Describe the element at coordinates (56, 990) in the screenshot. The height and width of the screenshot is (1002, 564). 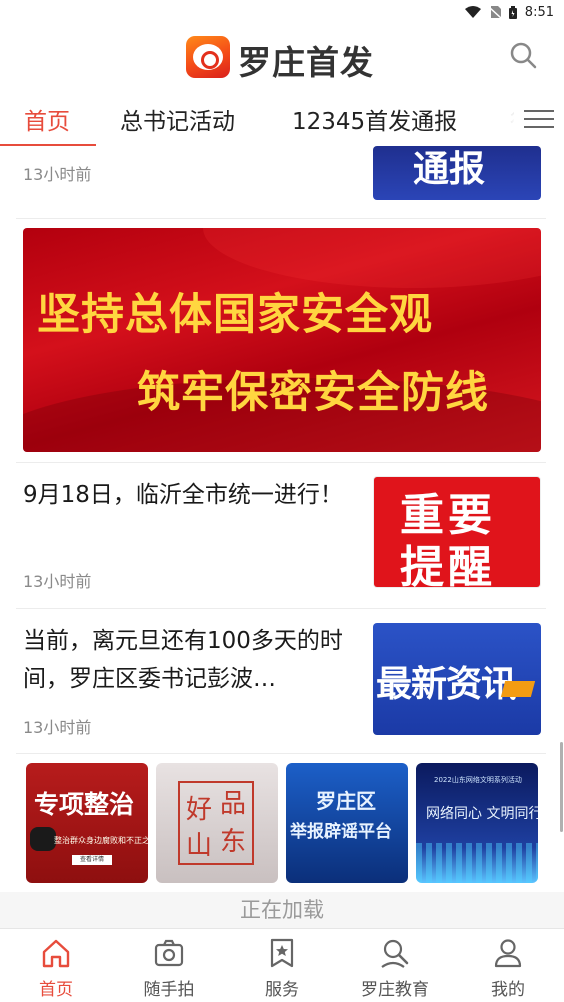
I see `nav-label: 首页` at that location.